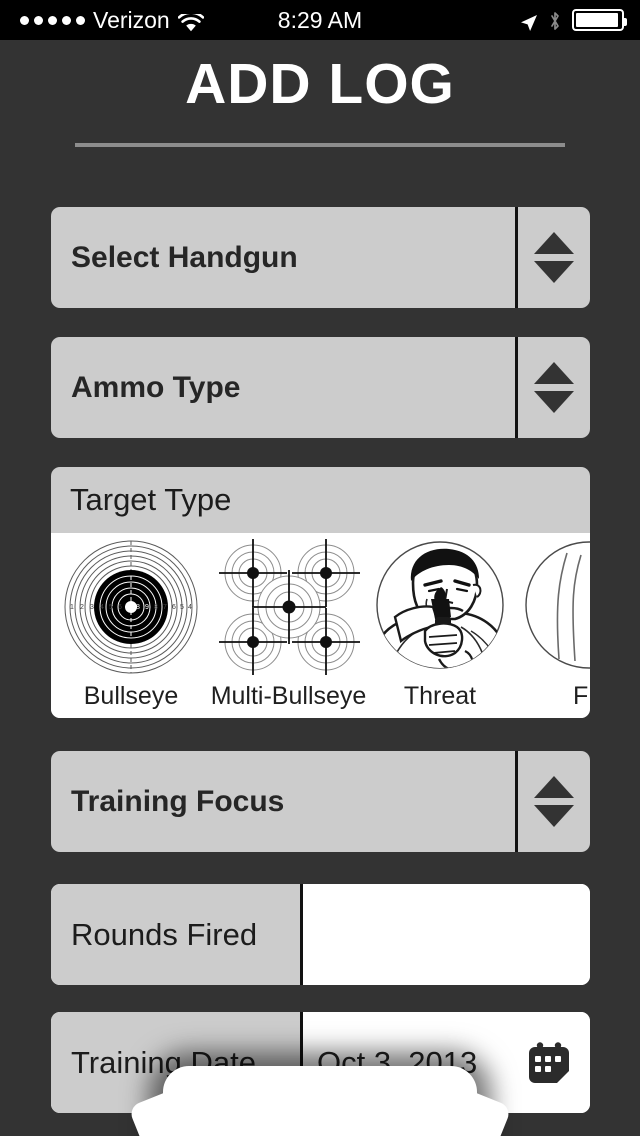 Image resolution: width=640 pixels, height=1136 pixels. I want to click on target-option-caption: Threat, so click(440, 696).